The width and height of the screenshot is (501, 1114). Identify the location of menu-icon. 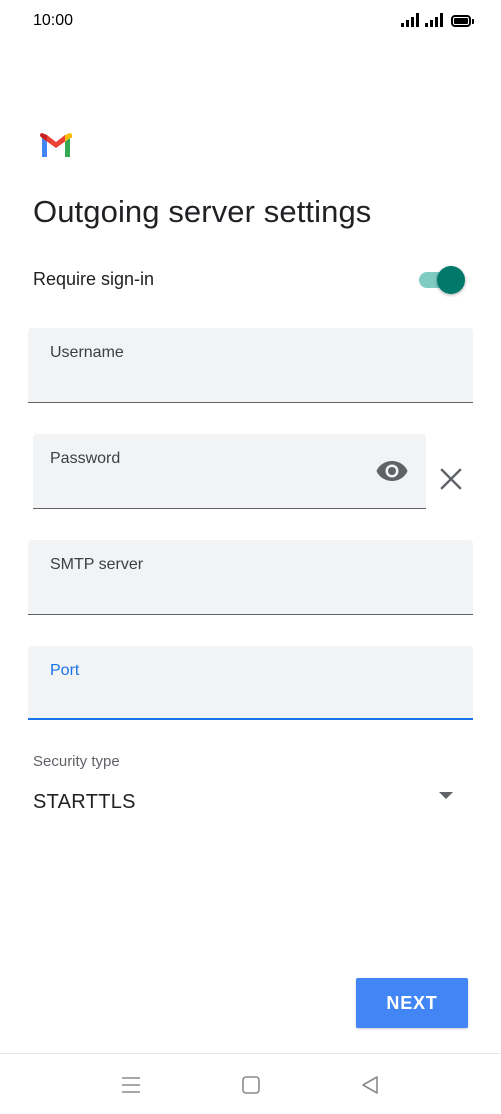
(131, 1085).